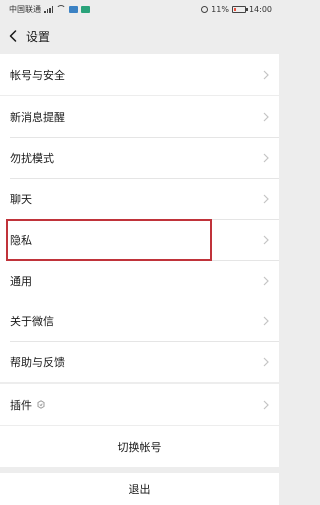  Describe the element at coordinates (21, 281) in the screenshot. I see `settings-item-label: 通用` at that location.